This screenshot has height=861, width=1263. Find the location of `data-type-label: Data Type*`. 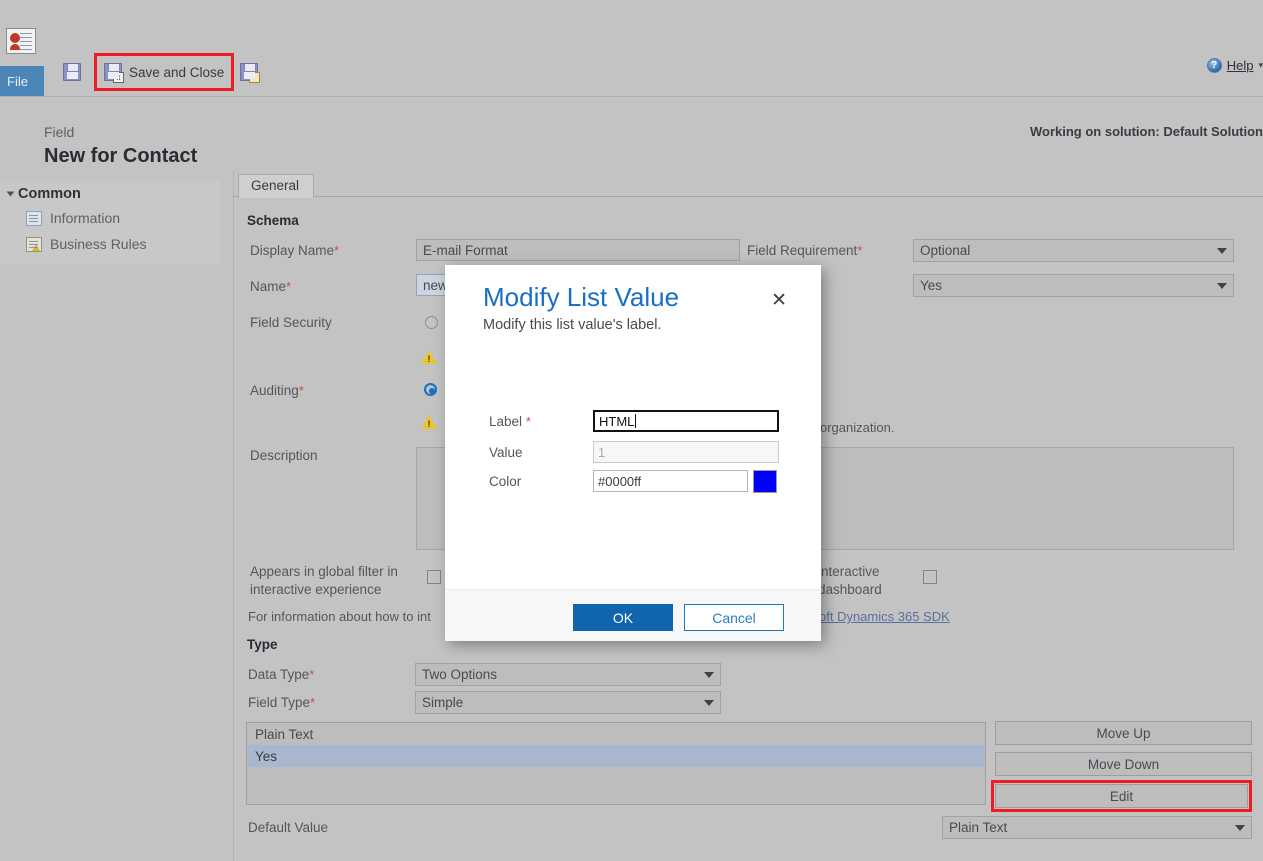

data-type-label: Data Type* is located at coordinates (281, 674).